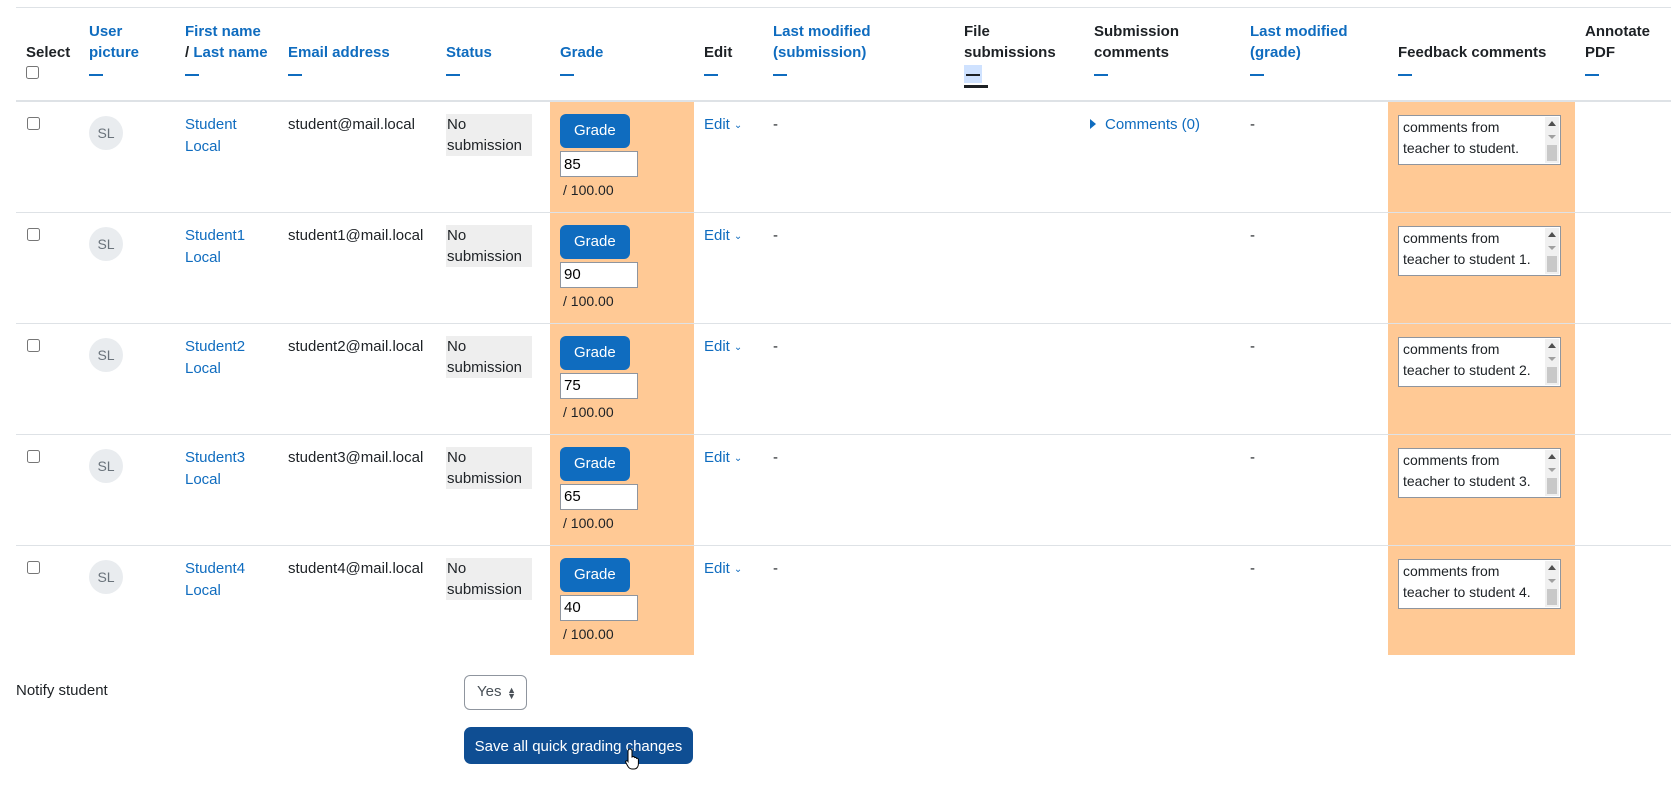 The height and width of the screenshot is (785, 1671). Describe the element at coordinates (1019, 55) in the screenshot. I see `header-file-submissions: File submissions` at that location.